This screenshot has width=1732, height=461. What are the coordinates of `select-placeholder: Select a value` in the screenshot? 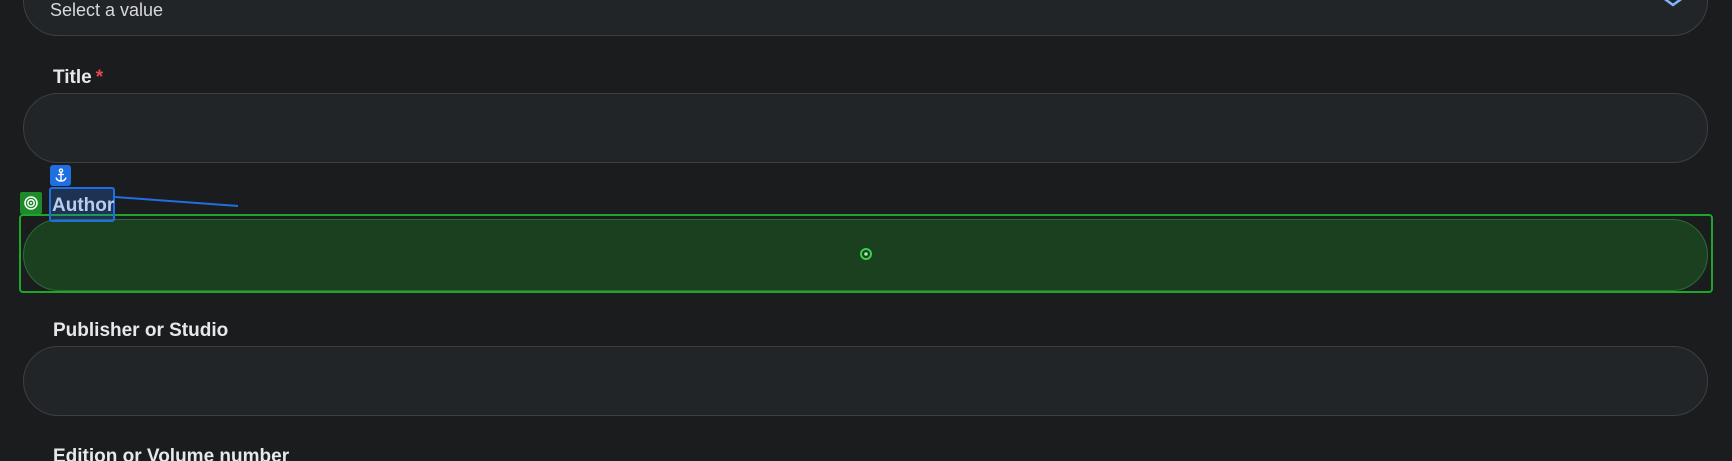 It's located at (107, 10).